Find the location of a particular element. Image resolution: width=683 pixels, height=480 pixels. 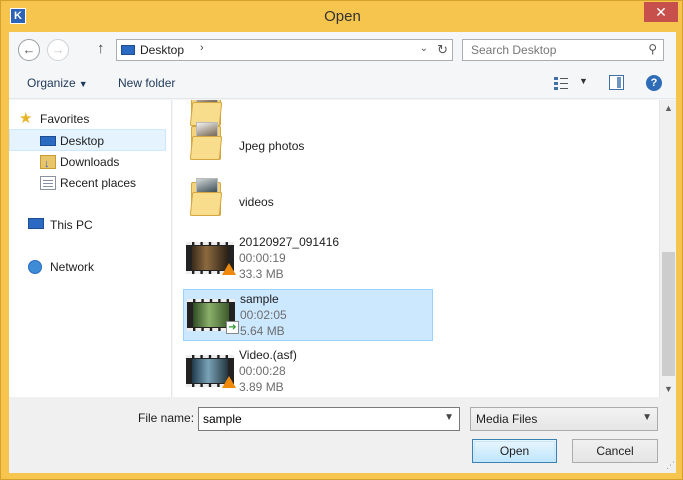

file-name: sample is located at coordinates (259, 299).